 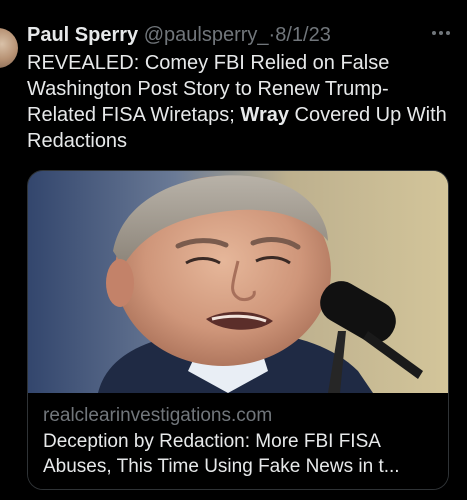 I want to click on author-handle: @paulsperry_, so click(x=206, y=35).